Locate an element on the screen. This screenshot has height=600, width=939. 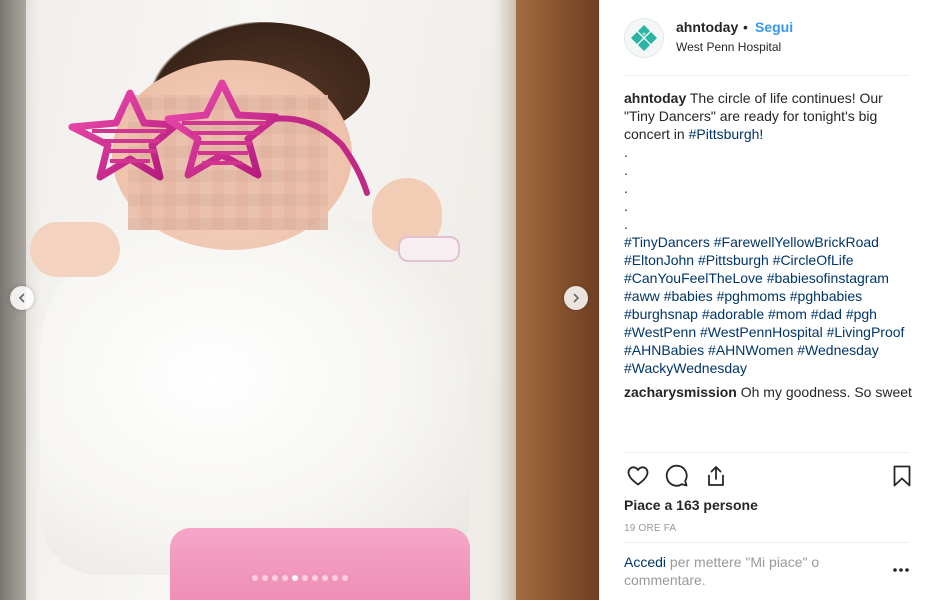
action-bar is located at coordinates (769, 477).